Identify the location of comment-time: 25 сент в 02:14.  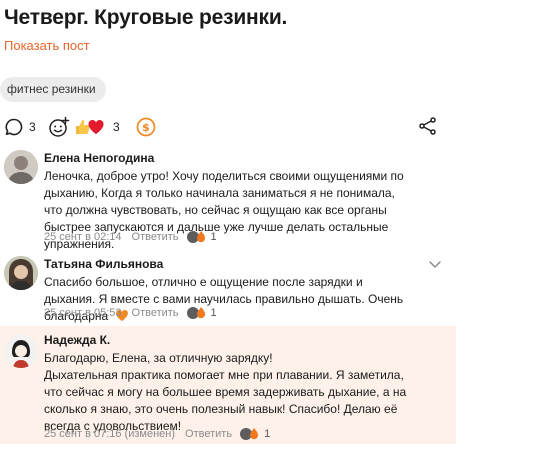
(83, 237).